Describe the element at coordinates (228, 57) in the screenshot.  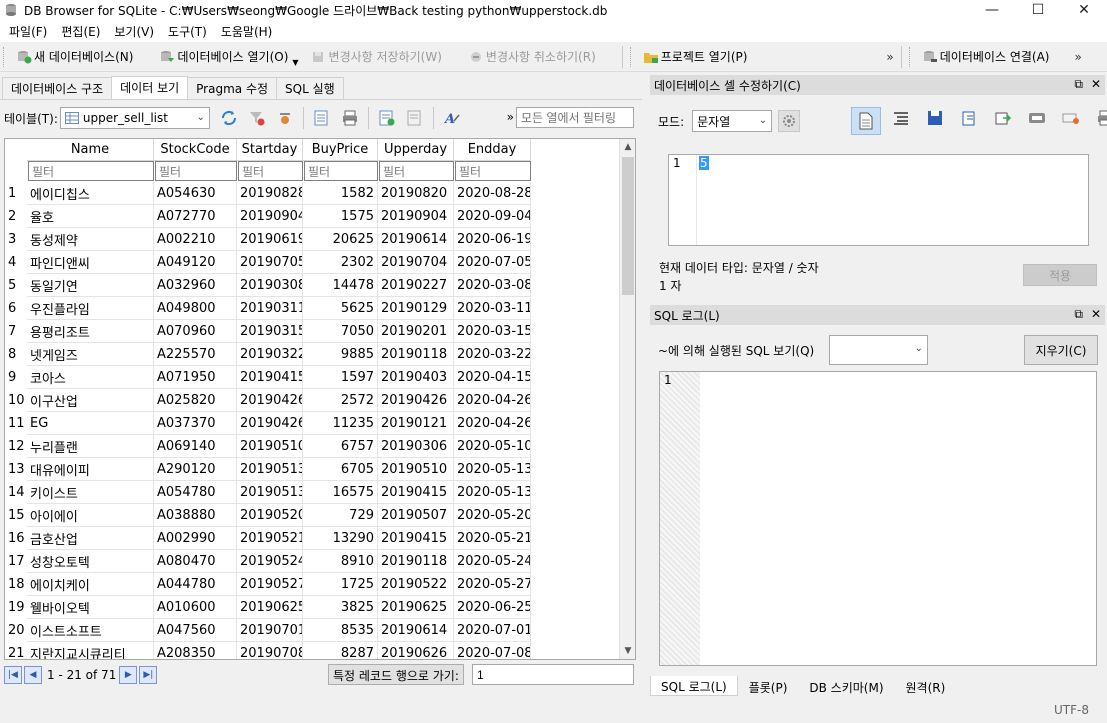
I see `open-database-button: 데이터베이스 열기(O) ▼` at that location.